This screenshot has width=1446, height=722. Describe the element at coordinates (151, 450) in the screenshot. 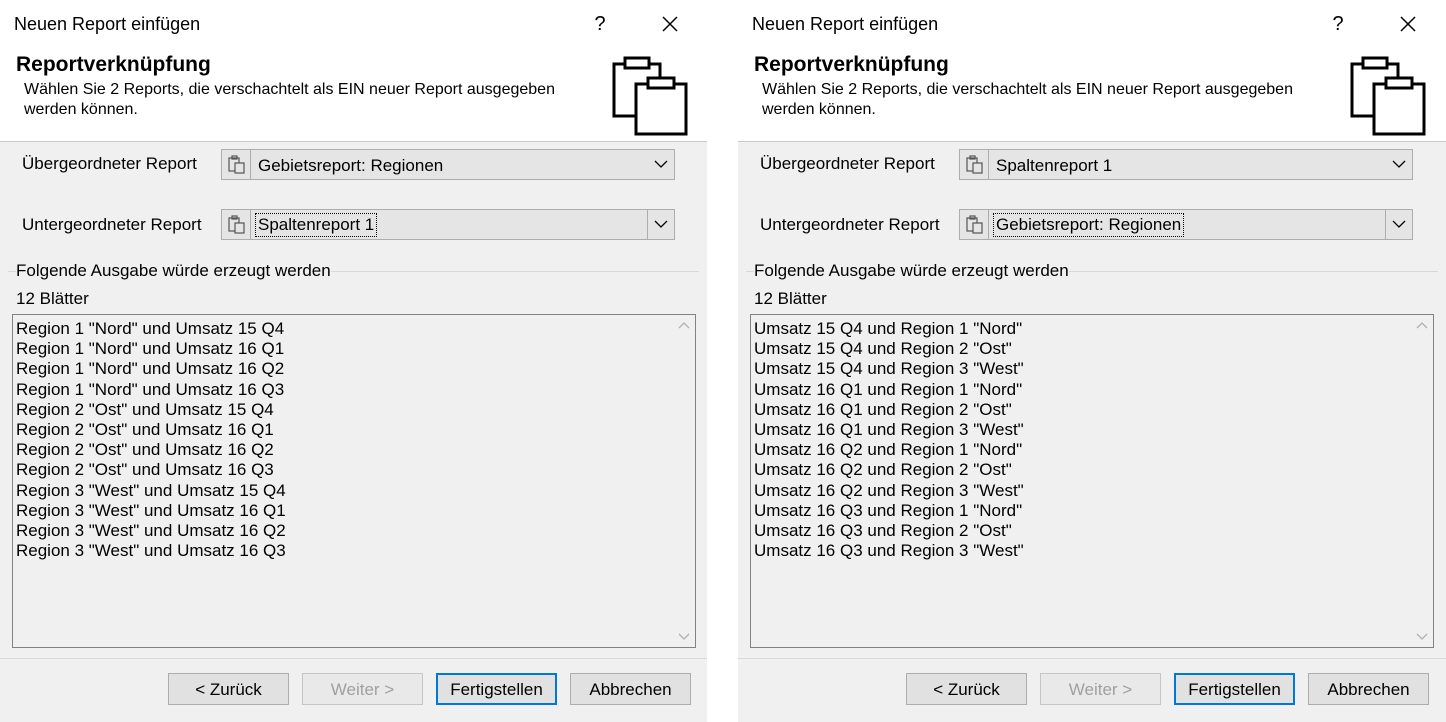

I see `list-item: Region 2 "Ost" und Umsatz 16 Q2` at that location.